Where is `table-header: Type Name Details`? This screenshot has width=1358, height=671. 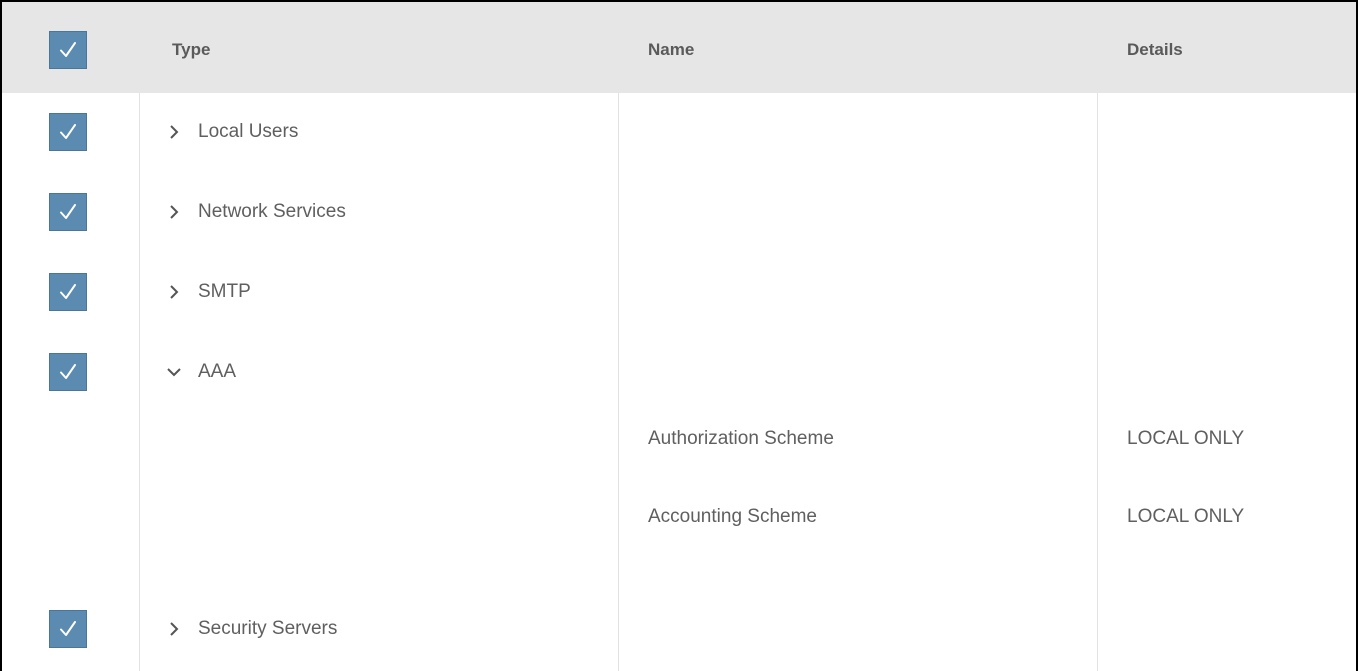
table-header: Type Name Details is located at coordinates (679, 47).